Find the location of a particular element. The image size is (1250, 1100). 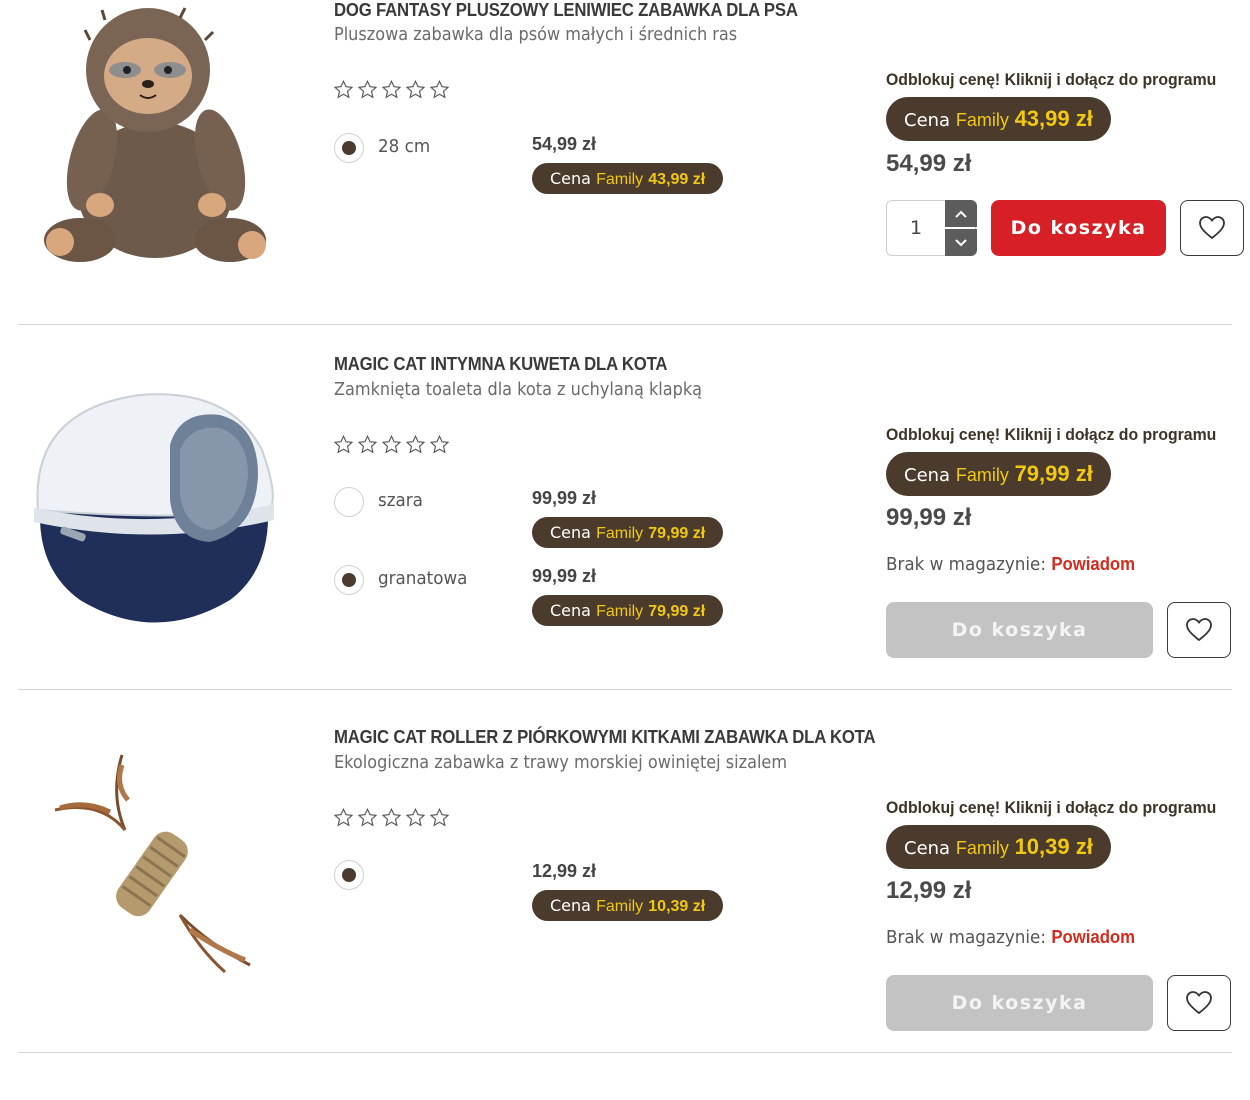

family-badge-price: 10,39 zł is located at coordinates (677, 906).